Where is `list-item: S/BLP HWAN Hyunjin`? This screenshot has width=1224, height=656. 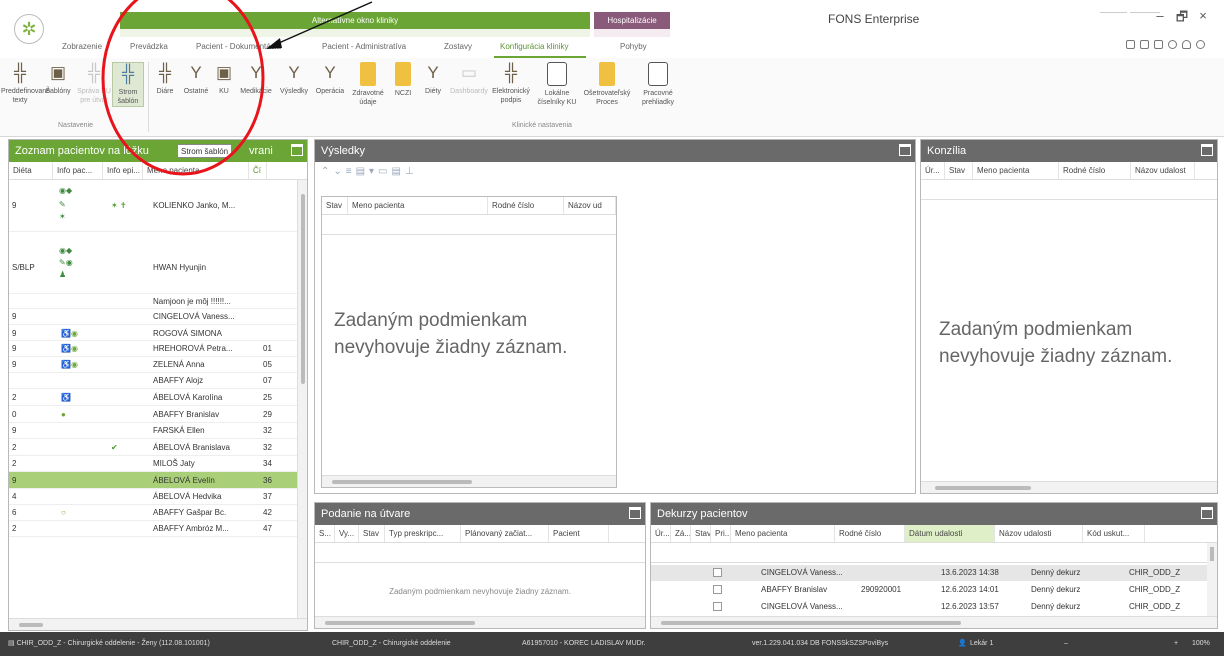
list-item: S/BLP HWAN Hyunjin is located at coordinates (154, 268).